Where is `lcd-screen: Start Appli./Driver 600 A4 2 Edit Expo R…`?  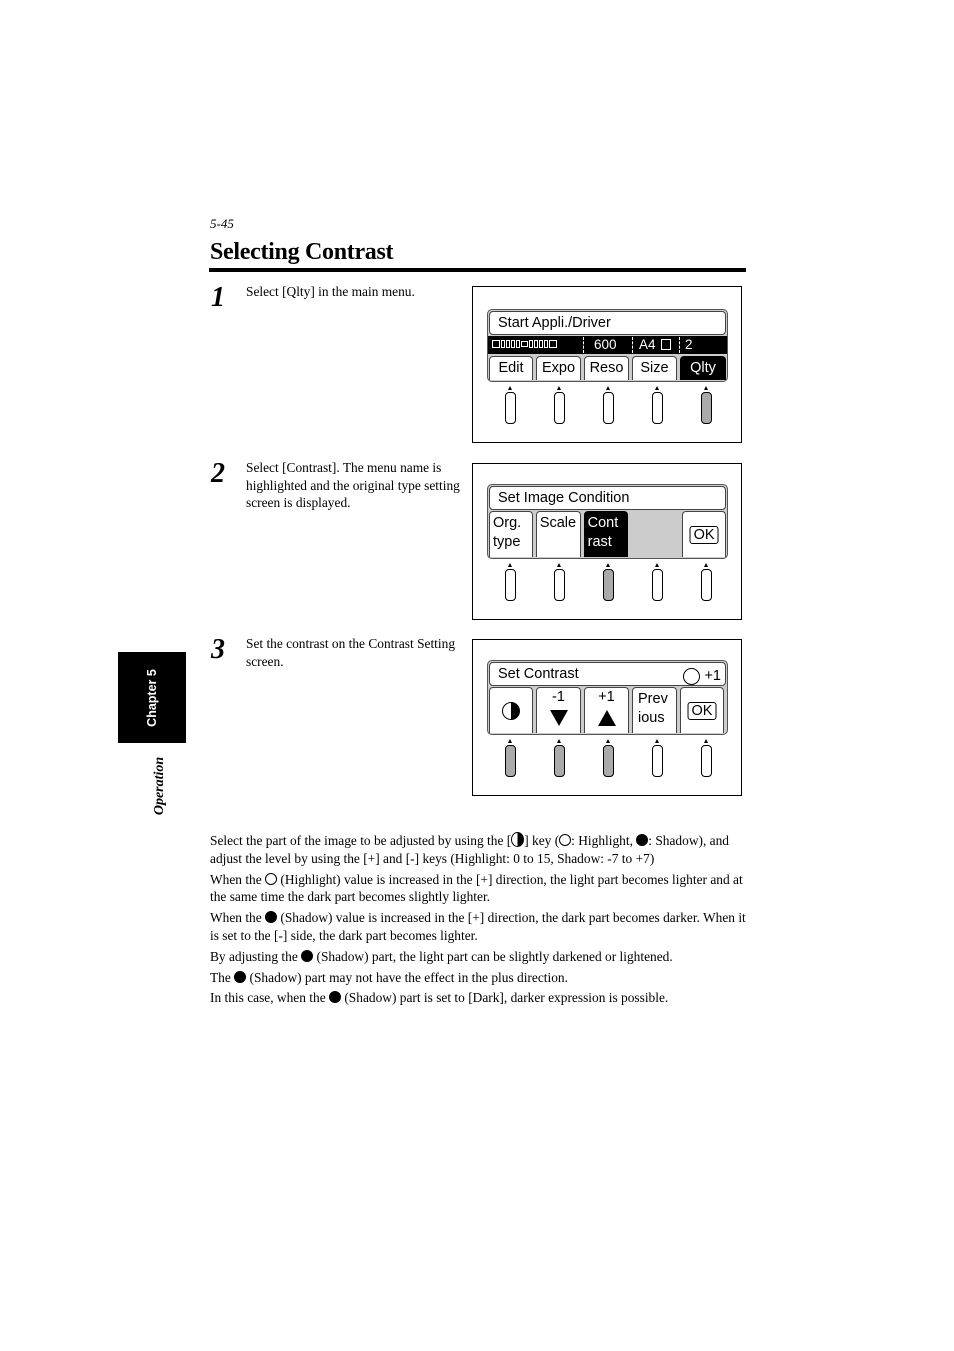 lcd-screen: Start Appli./Driver 600 A4 2 Edit Expo R… is located at coordinates (607, 345).